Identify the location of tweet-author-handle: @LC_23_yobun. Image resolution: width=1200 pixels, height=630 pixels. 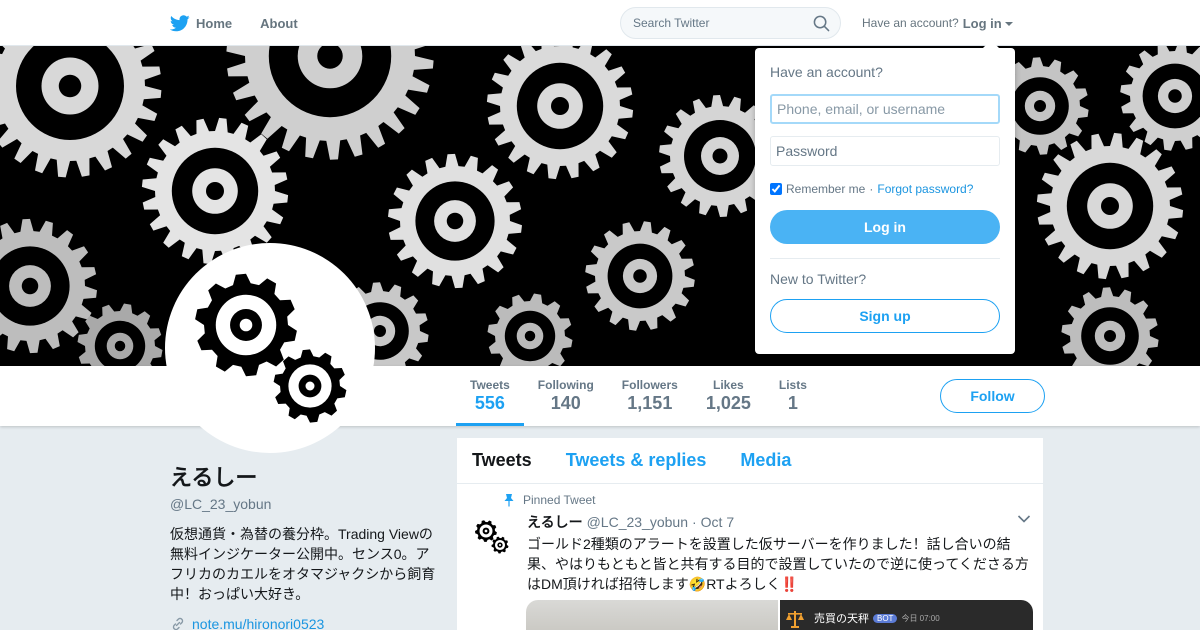
(637, 522).